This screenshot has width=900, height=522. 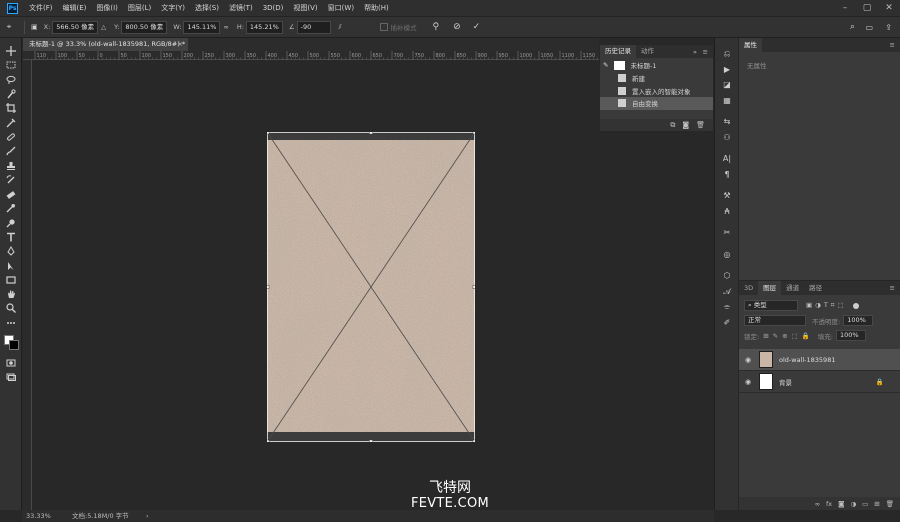 What do you see at coordinates (241, 8) in the screenshot?
I see `menu-filter: 滤镜(T)` at bounding box center [241, 8].